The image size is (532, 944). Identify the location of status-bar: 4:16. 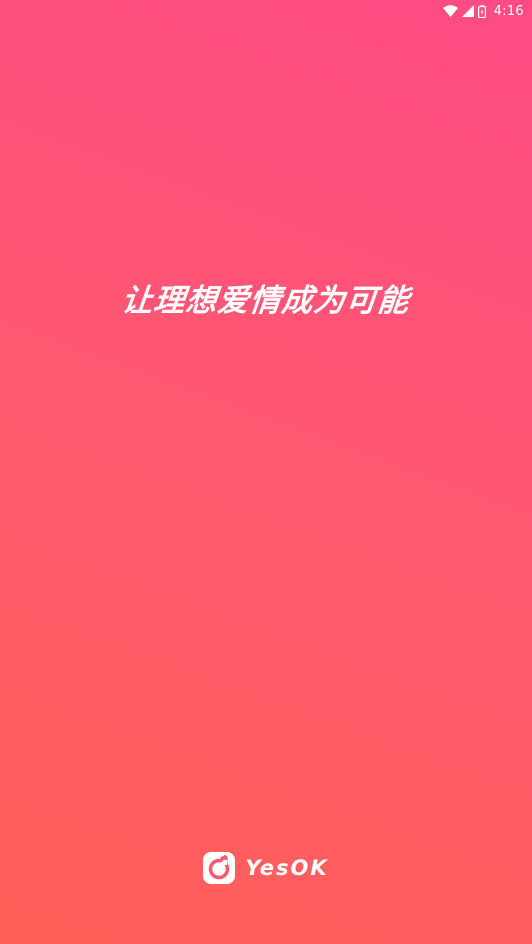
(266, 11).